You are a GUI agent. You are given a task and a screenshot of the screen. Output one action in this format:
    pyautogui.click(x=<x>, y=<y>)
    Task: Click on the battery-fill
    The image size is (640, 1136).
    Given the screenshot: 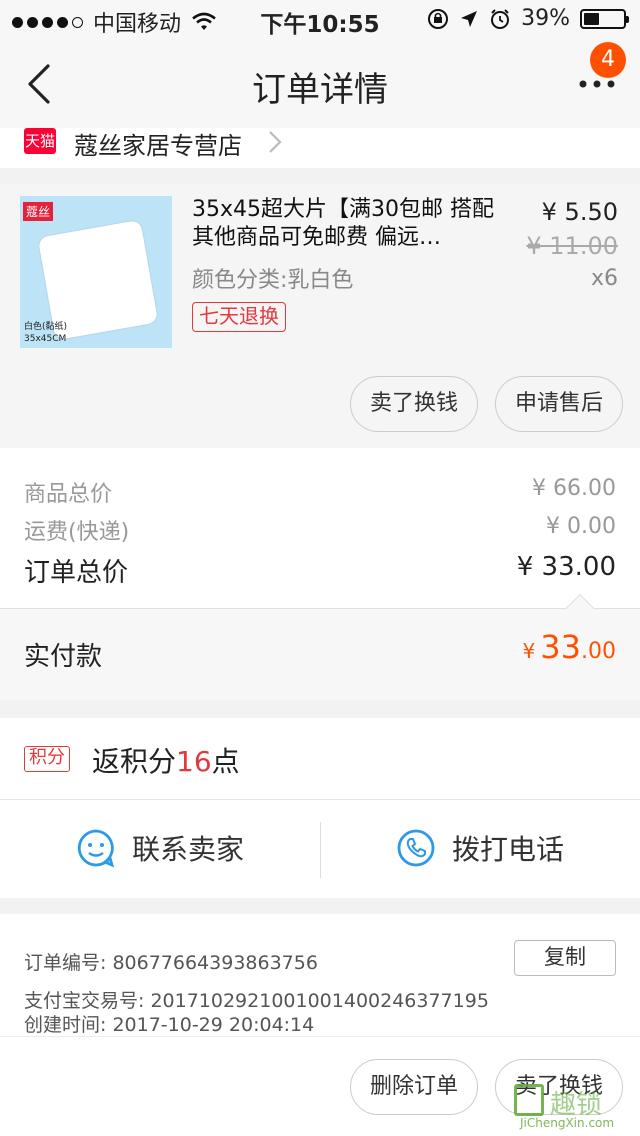 What is the action you would take?
    pyautogui.click(x=591, y=18)
    